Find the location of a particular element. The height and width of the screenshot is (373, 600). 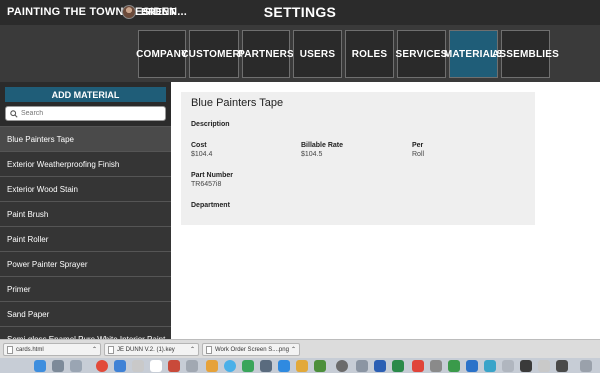

list-item: Blue Painters Tape is located at coordinates (85, 138).